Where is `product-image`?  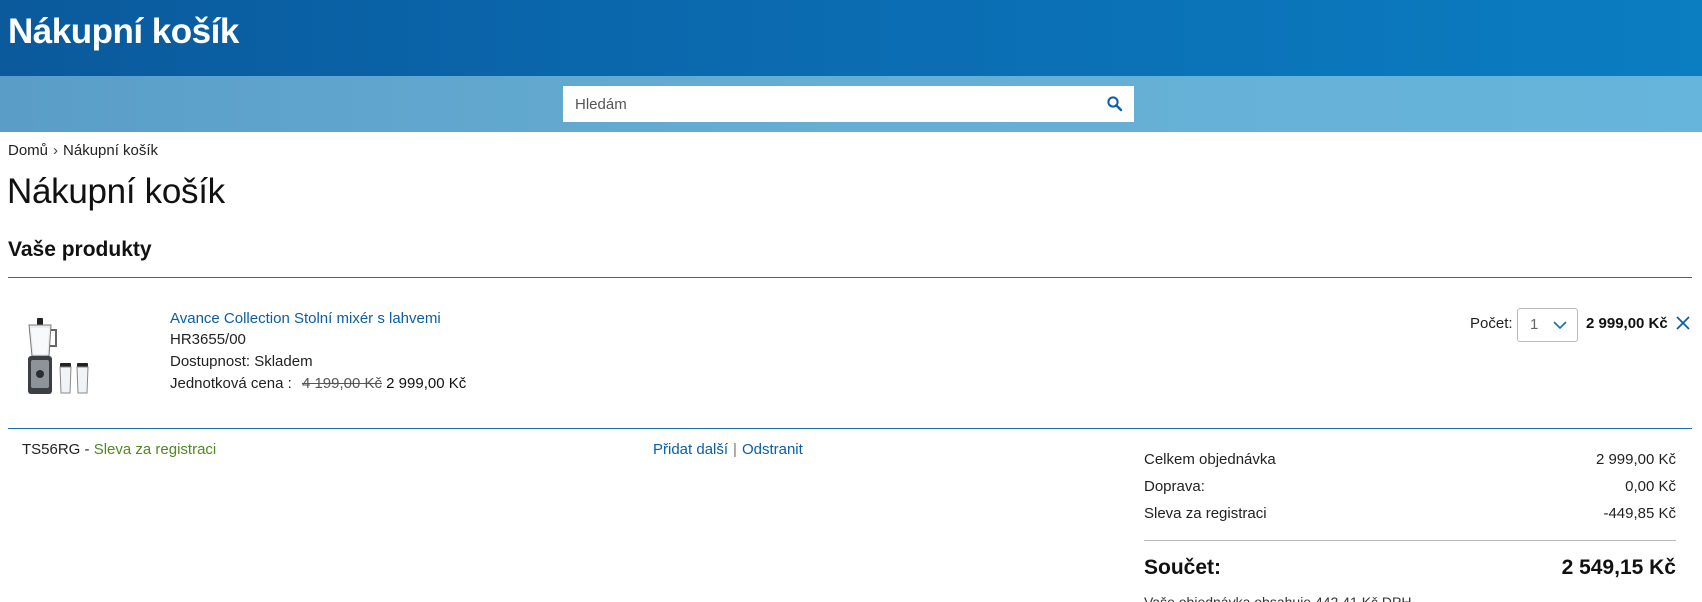
product-image is located at coordinates (60, 357).